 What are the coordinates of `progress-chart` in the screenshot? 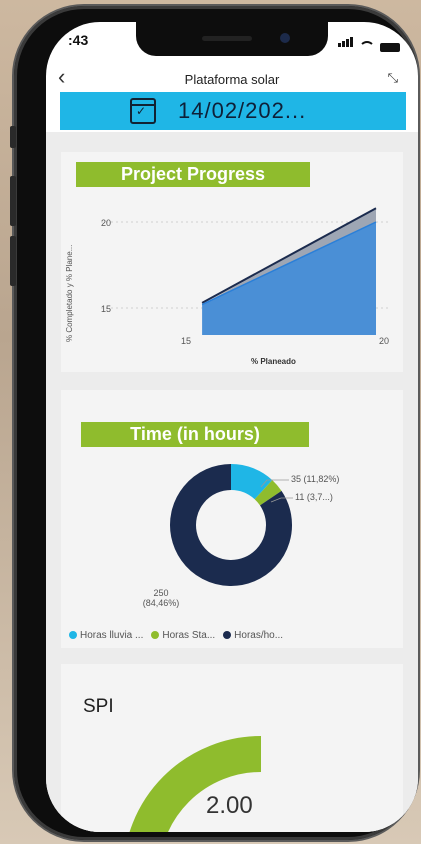 It's located at (246, 271).